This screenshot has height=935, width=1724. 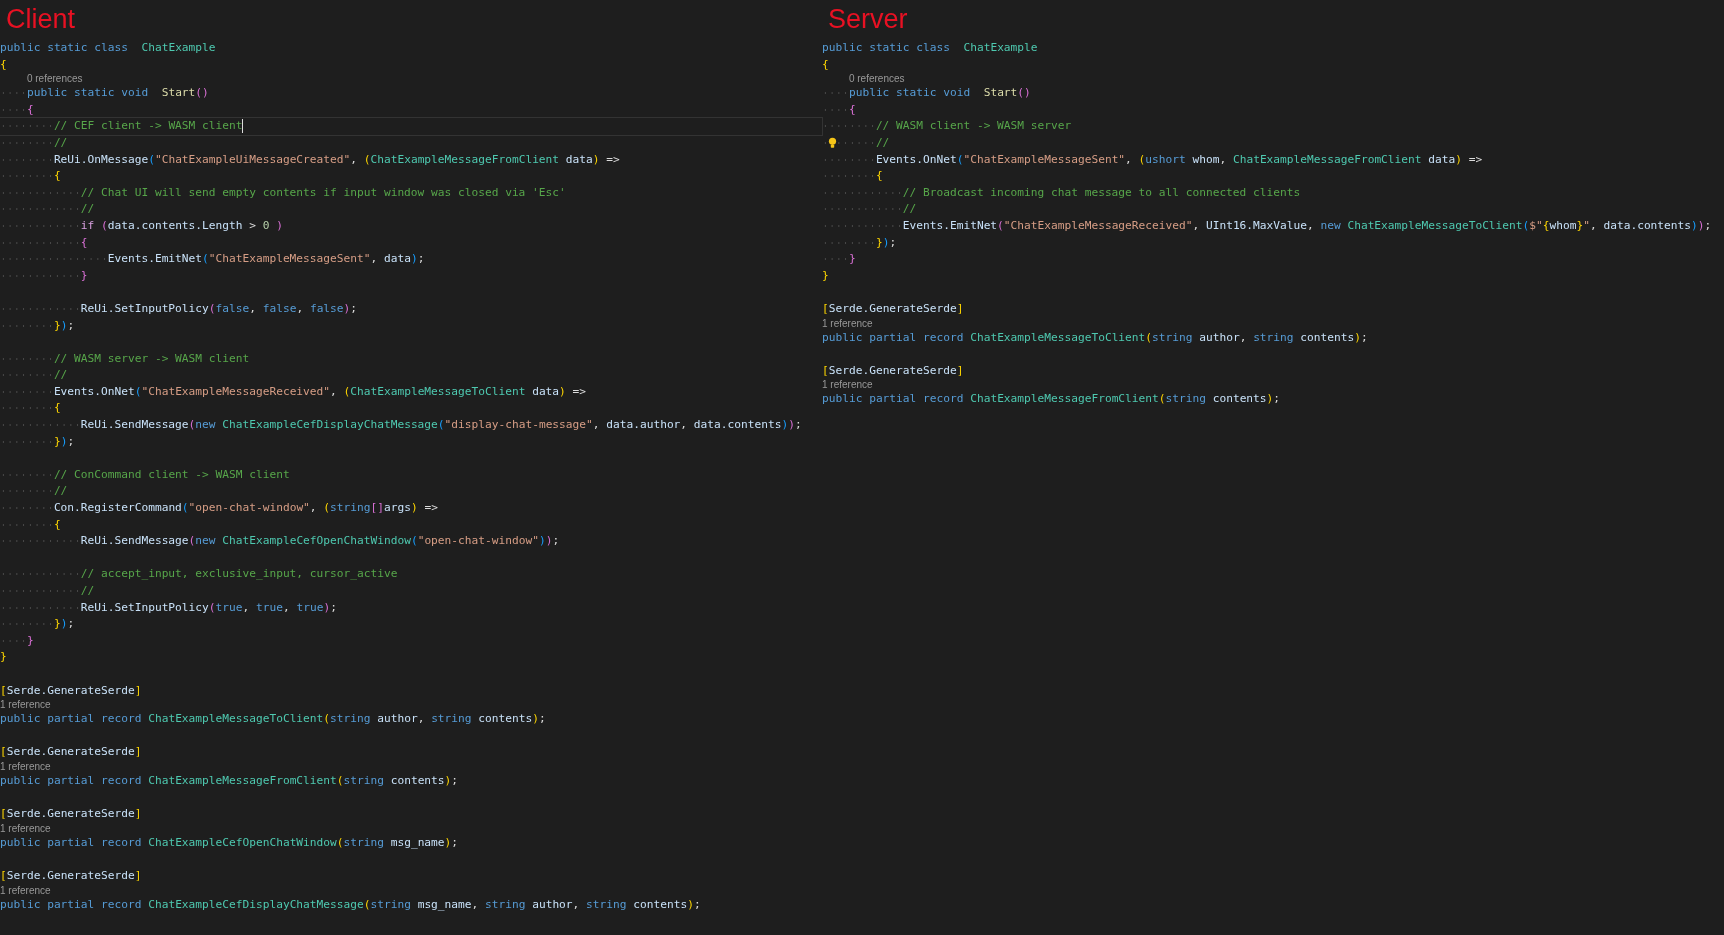 What do you see at coordinates (229, 842) in the screenshot?
I see `code-line: public partial record ChatExampleCefOpenChatWindow(string msg_name);` at bounding box center [229, 842].